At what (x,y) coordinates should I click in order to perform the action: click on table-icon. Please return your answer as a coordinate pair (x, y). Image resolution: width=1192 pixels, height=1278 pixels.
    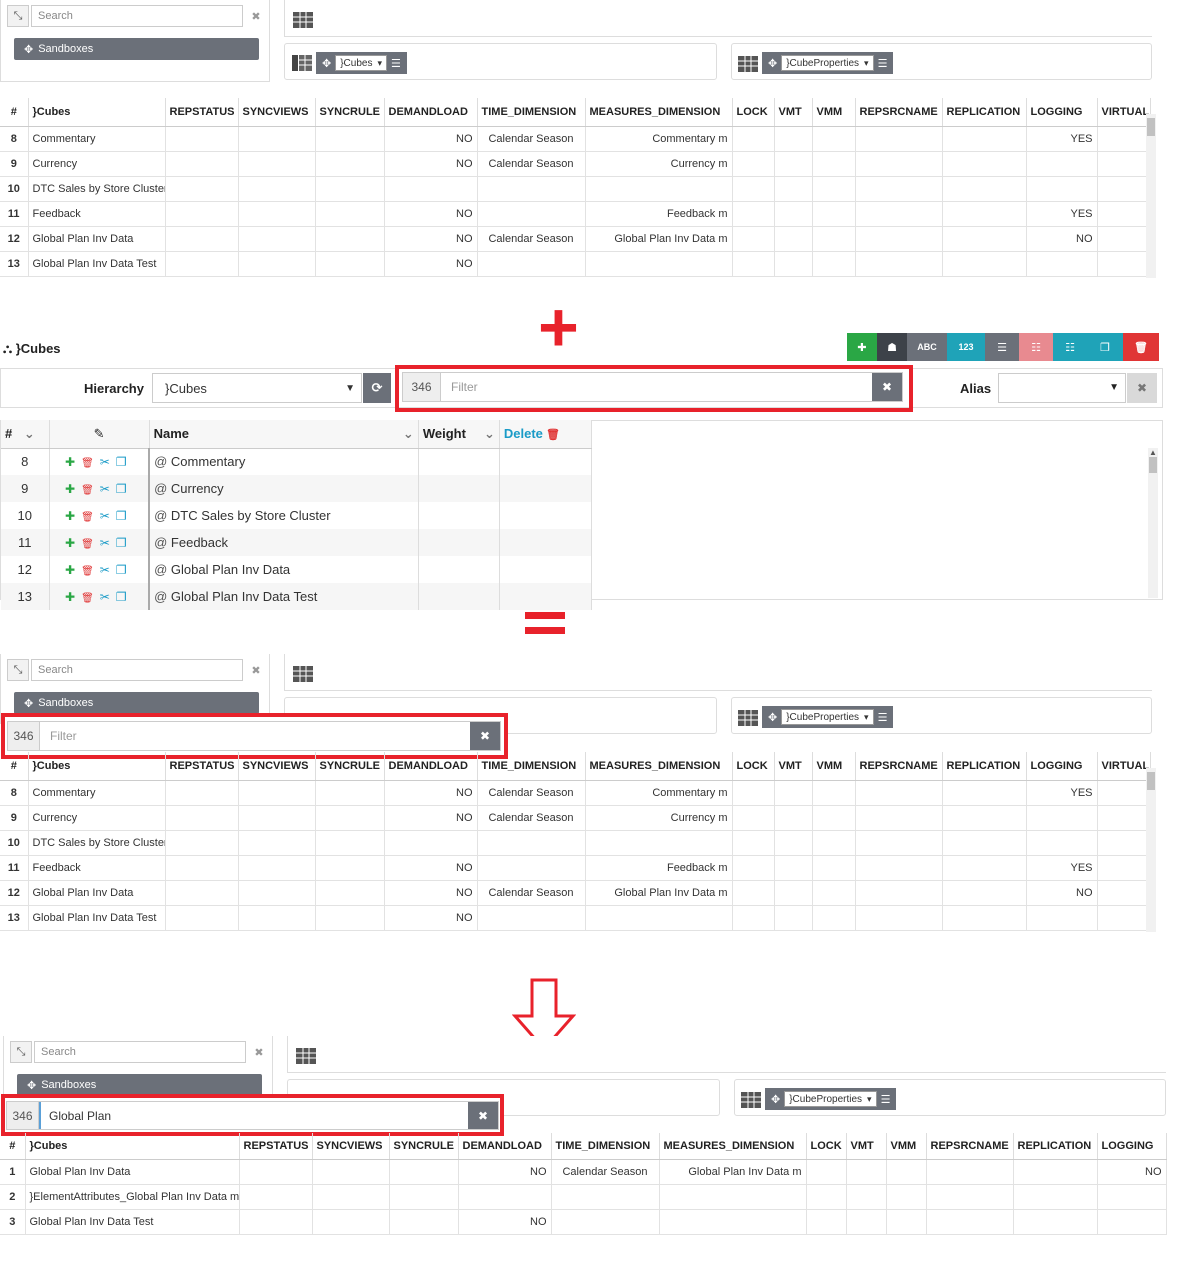
    Looking at the image, I should click on (748, 718).